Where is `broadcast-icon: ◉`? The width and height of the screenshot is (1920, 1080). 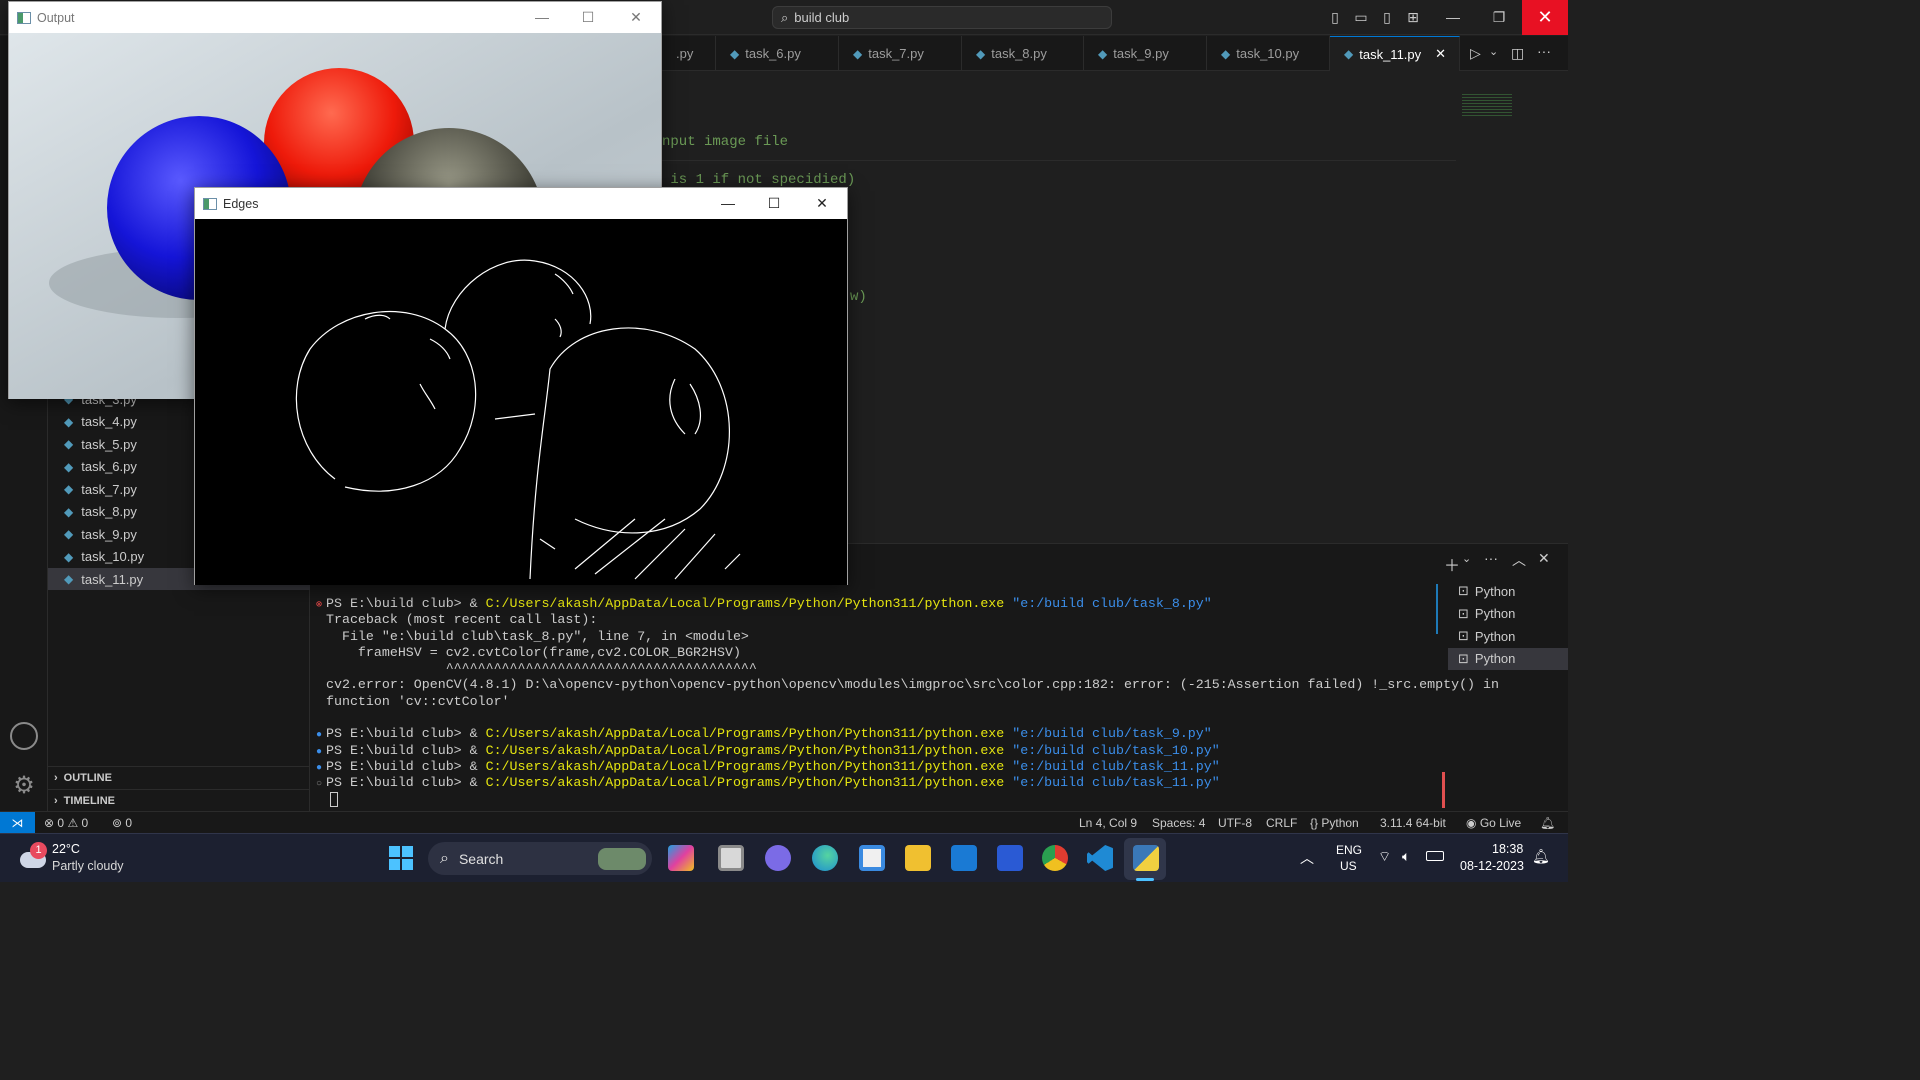
broadcast-icon: ◉ is located at coordinates (1471, 823).